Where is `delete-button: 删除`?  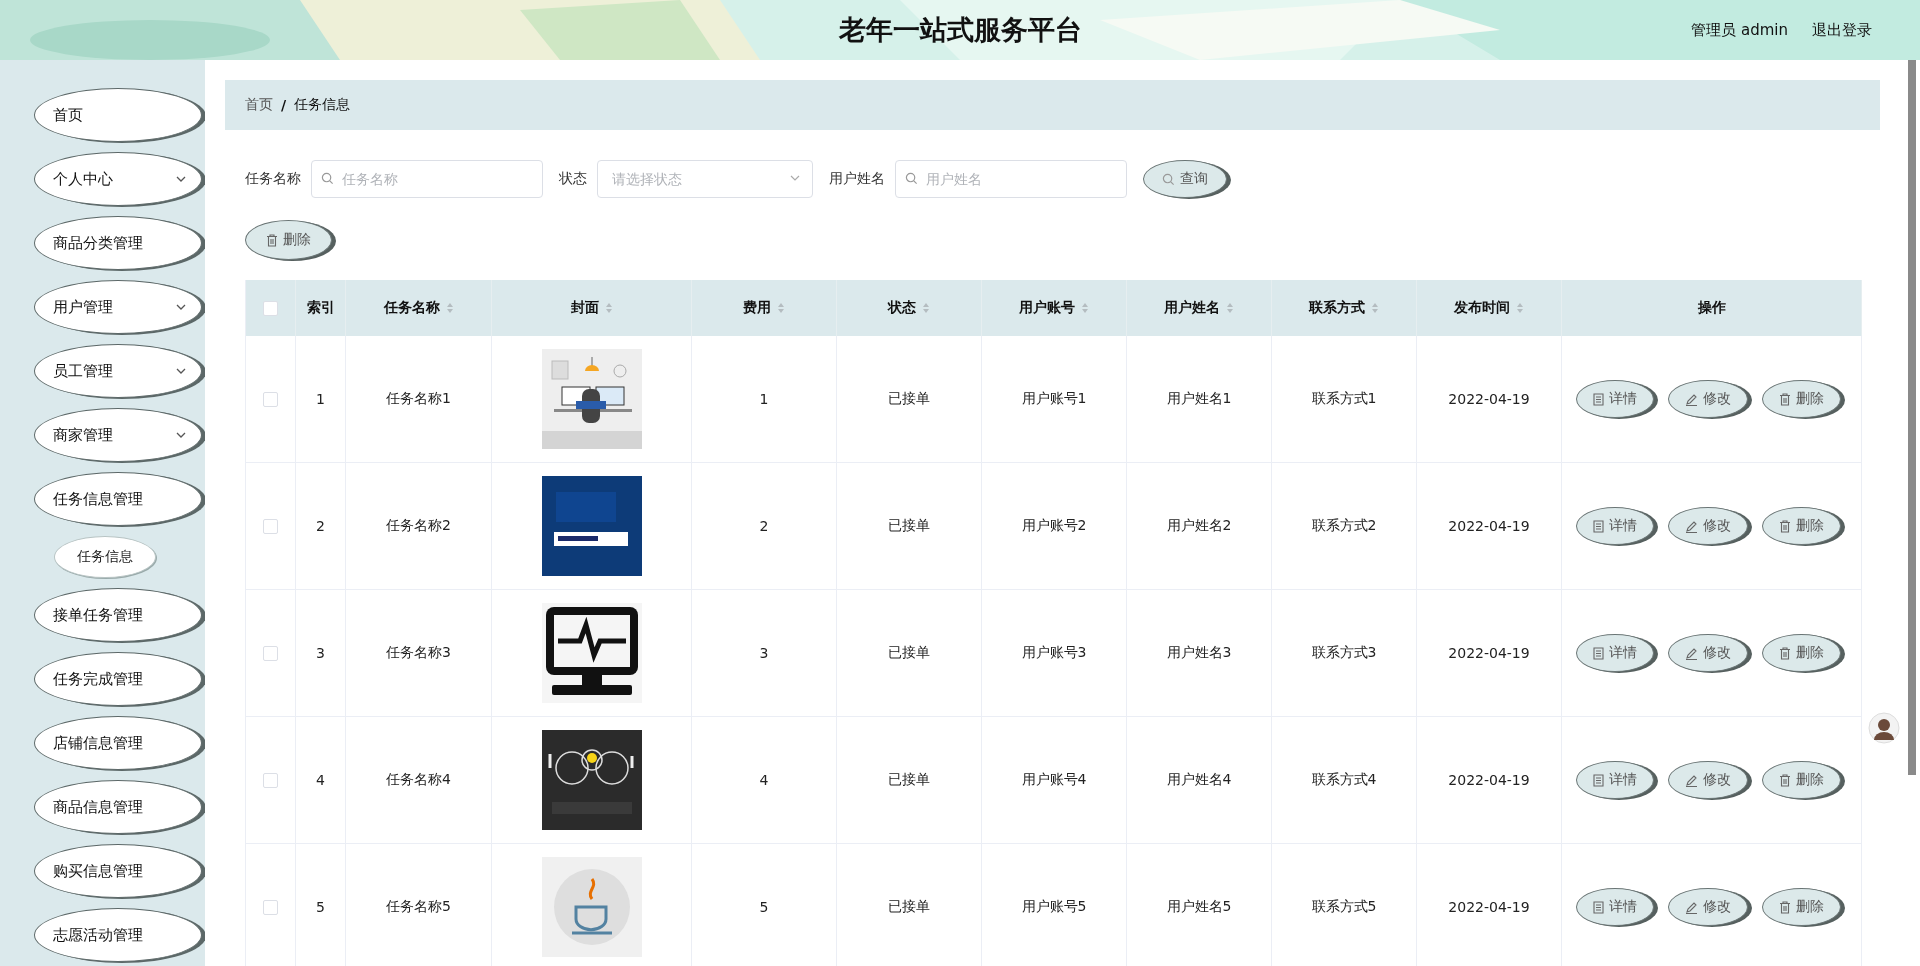
delete-button: 删除 is located at coordinates (288, 240).